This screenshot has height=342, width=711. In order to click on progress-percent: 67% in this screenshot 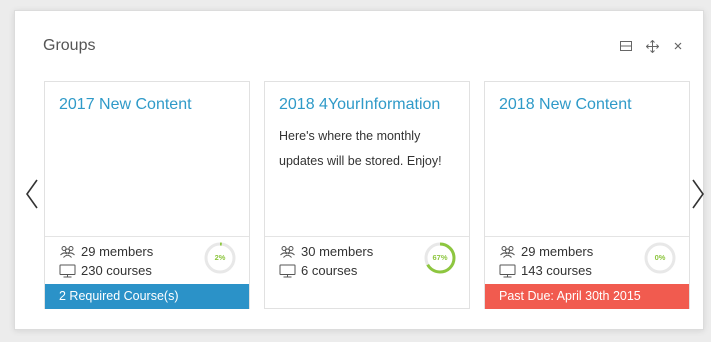, I will do `click(440, 257)`.